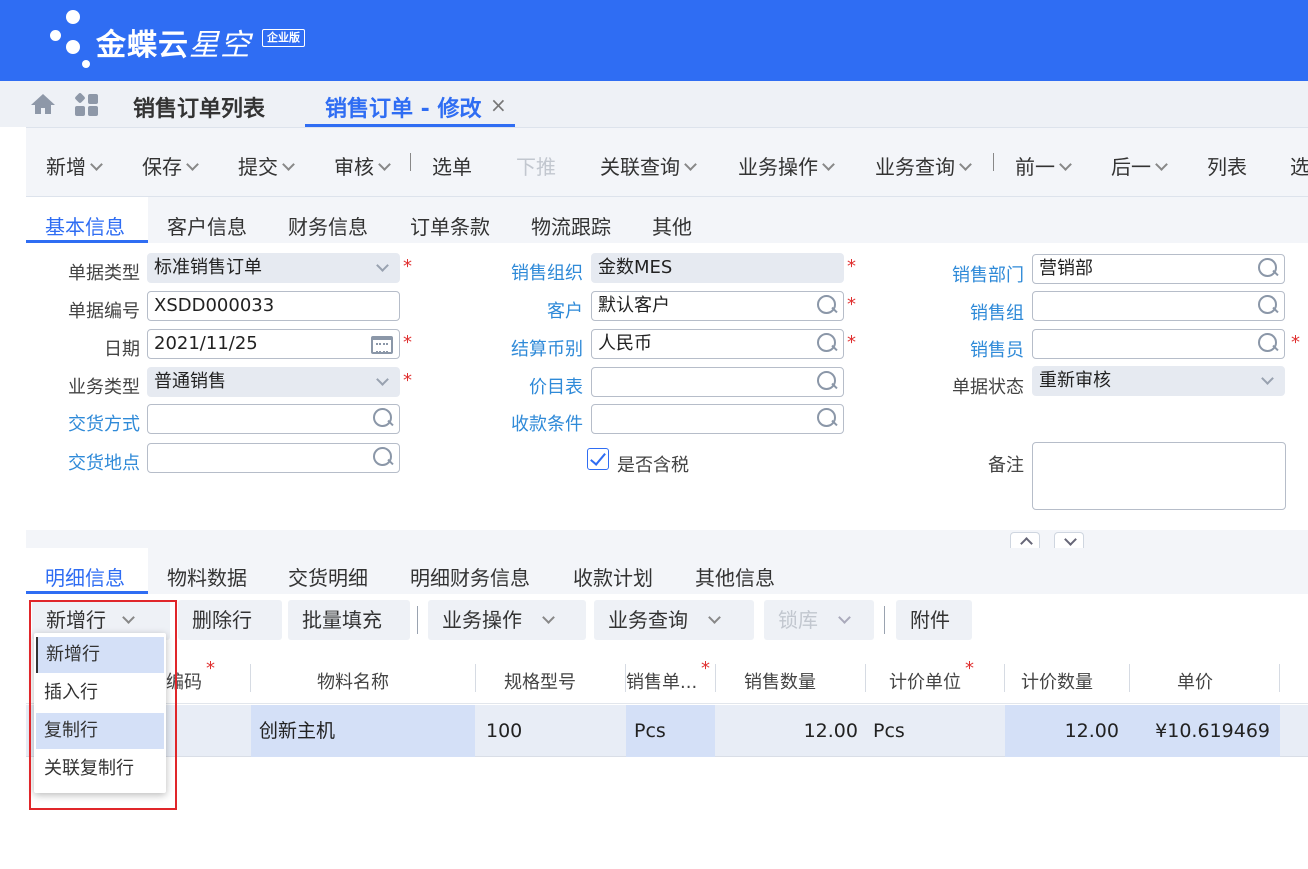 The width and height of the screenshot is (1308, 869). Describe the element at coordinates (934, 620) in the screenshot. I see `attachment-button: 附件` at that location.